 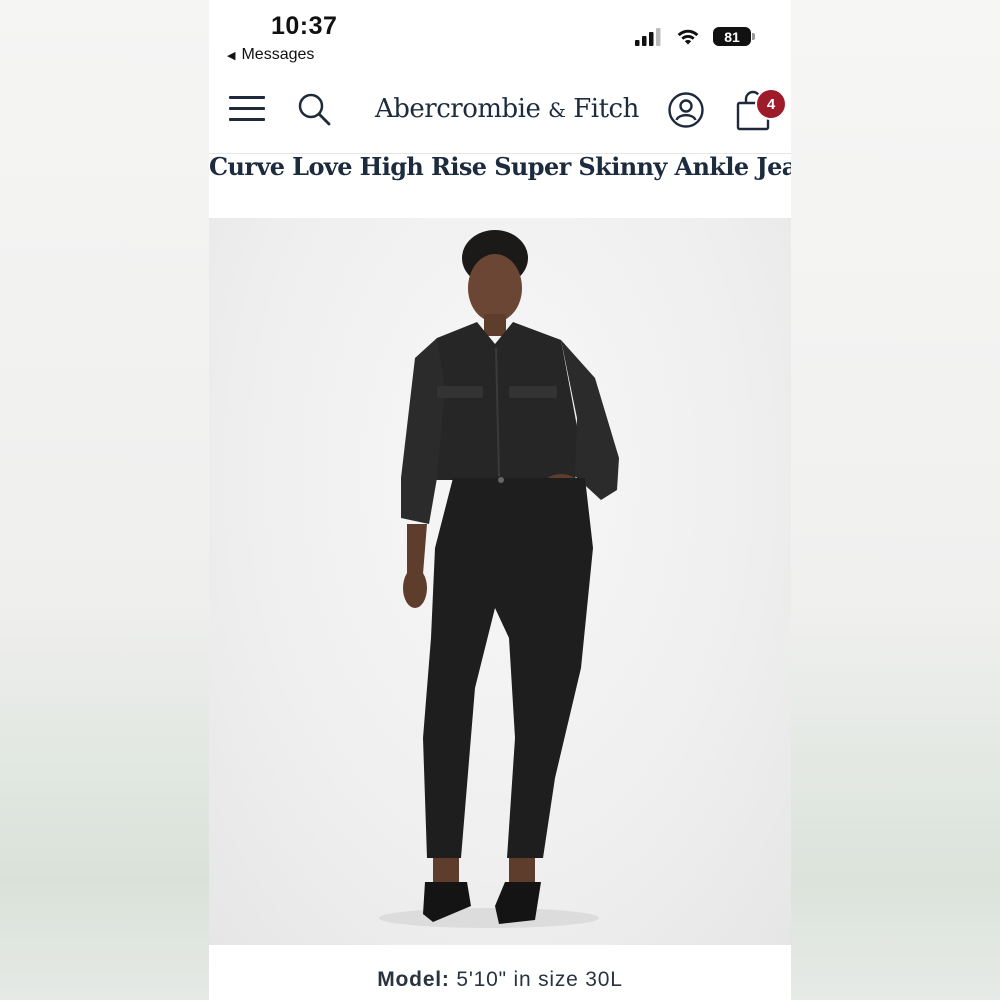 I want to click on battery-level: 81, so click(x=732, y=36).